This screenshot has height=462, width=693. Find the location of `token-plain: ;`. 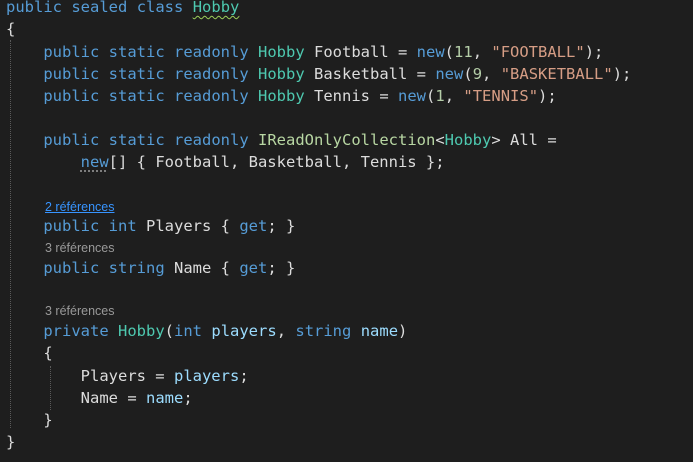

token-plain: ; is located at coordinates (188, 398).